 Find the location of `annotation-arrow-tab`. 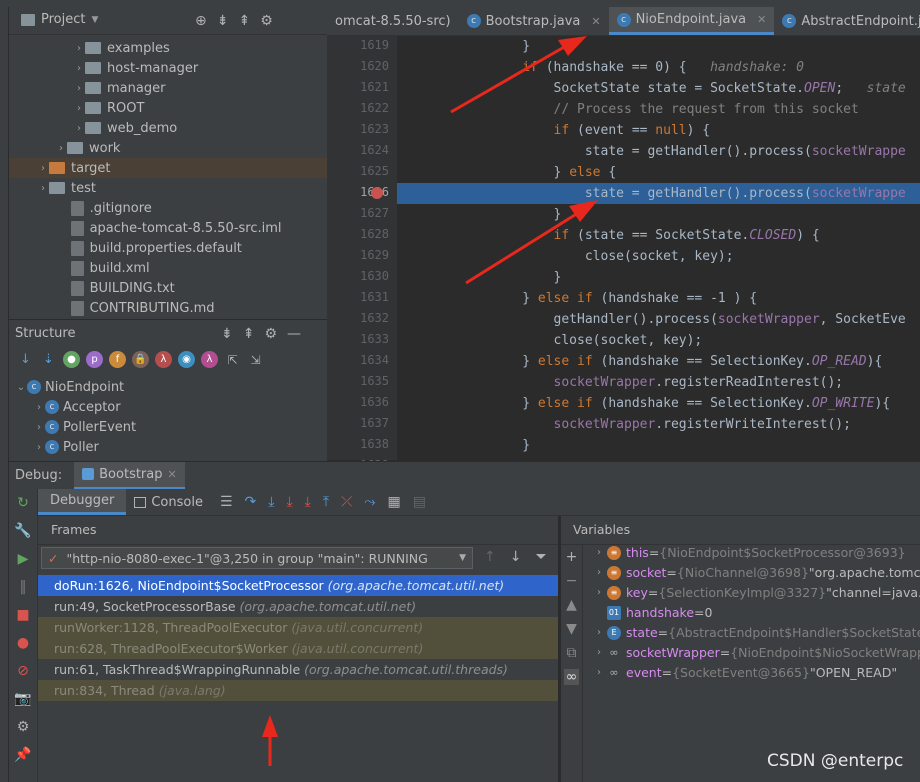

annotation-arrow-tab is located at coordinates (518, 75).